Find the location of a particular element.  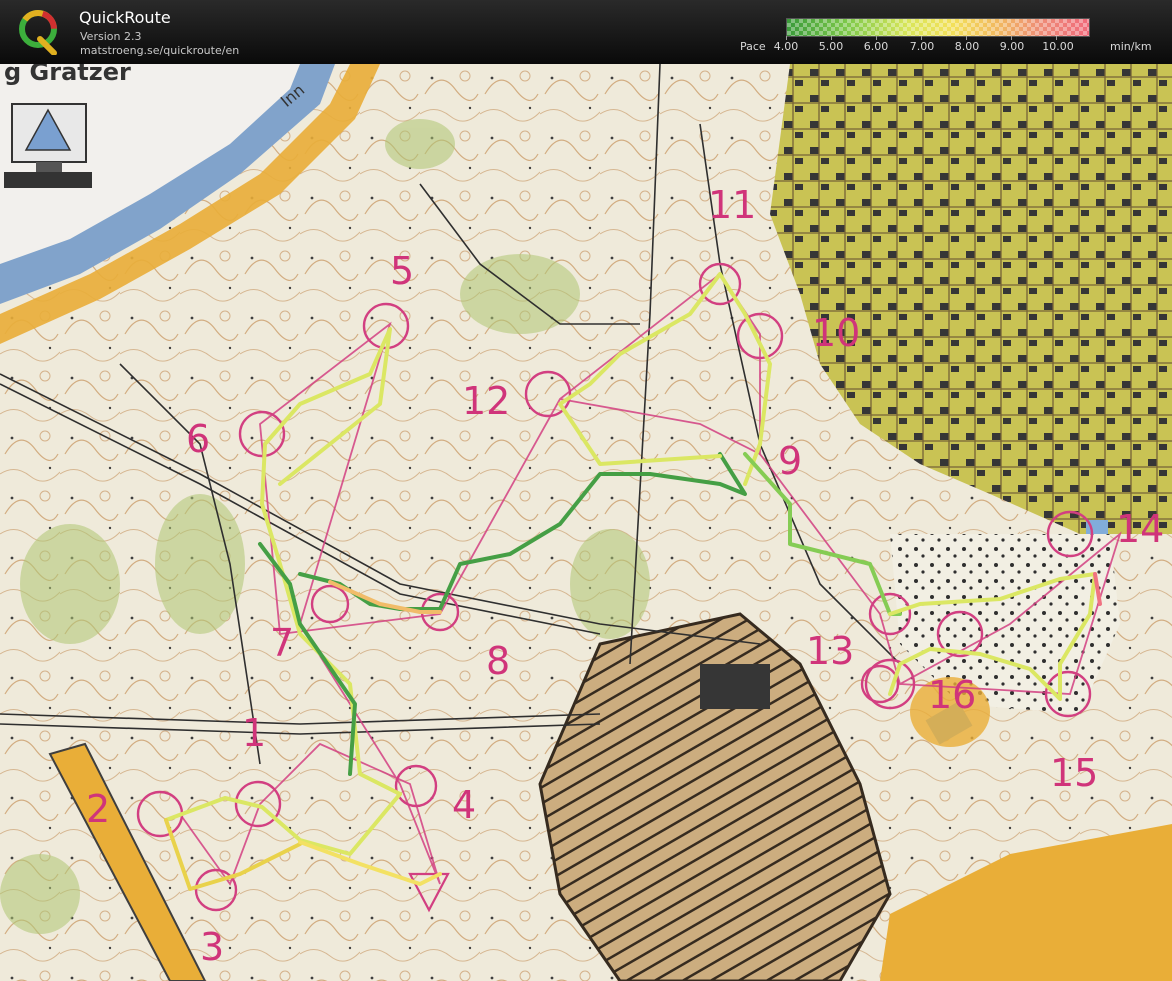

control-number: 15 is located at coordinates (1074, 773).